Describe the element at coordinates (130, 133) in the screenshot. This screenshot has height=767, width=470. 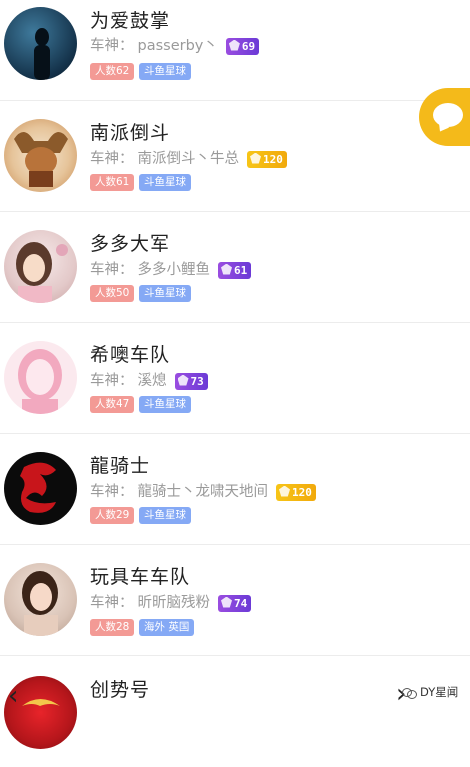
I see `team-name: 南派倒斗` at that location.